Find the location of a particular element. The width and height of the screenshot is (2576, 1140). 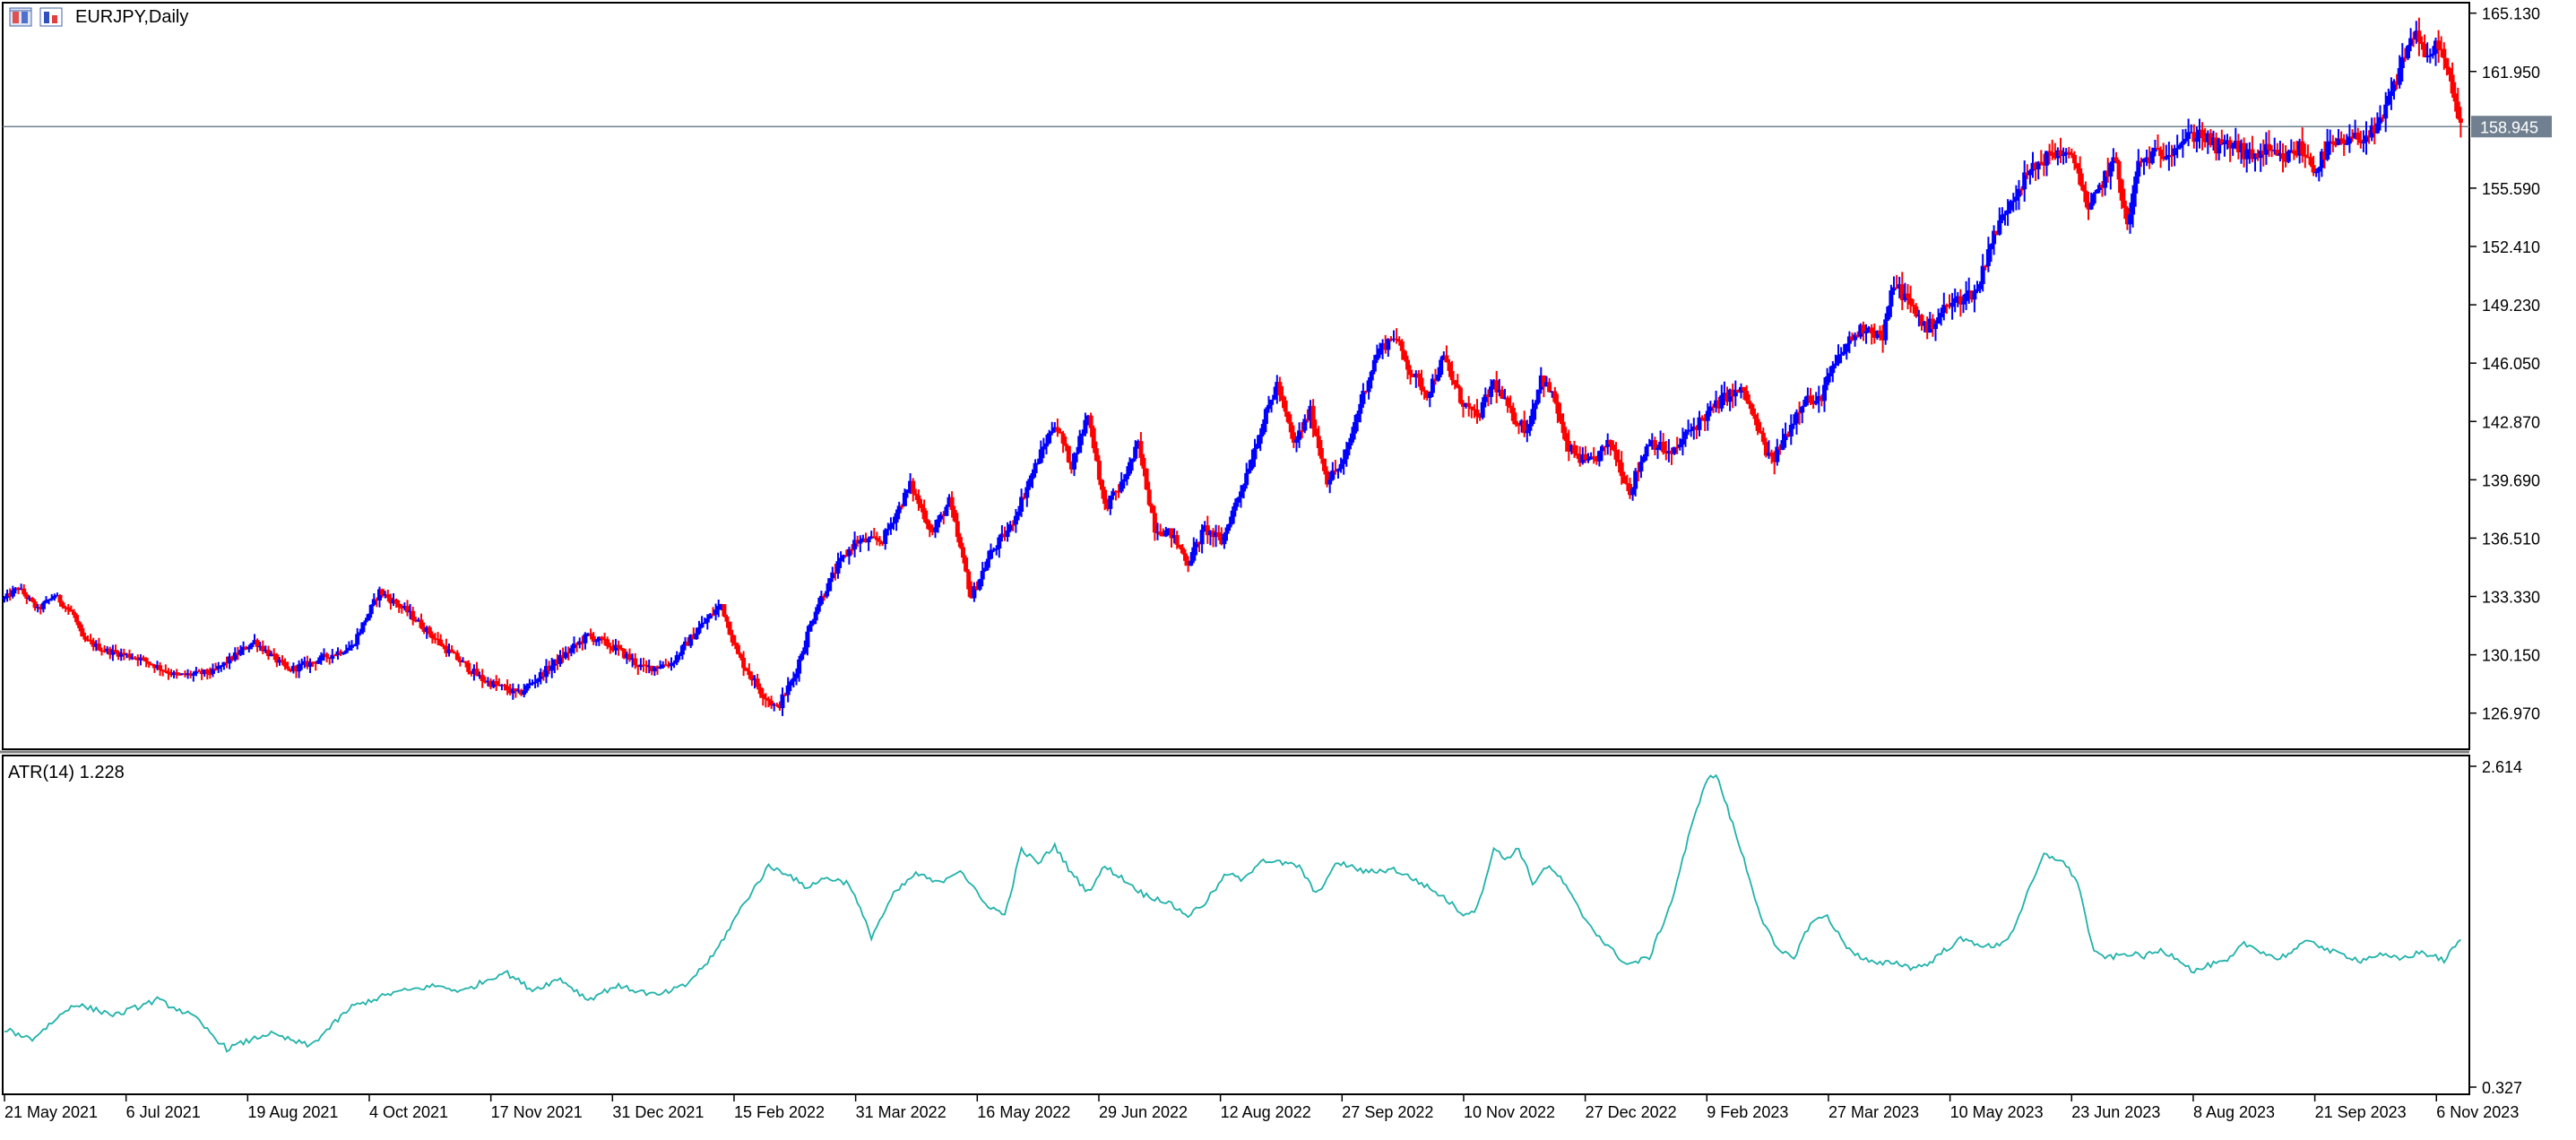

chart-properties-icon is located at coordinates (51, 17).